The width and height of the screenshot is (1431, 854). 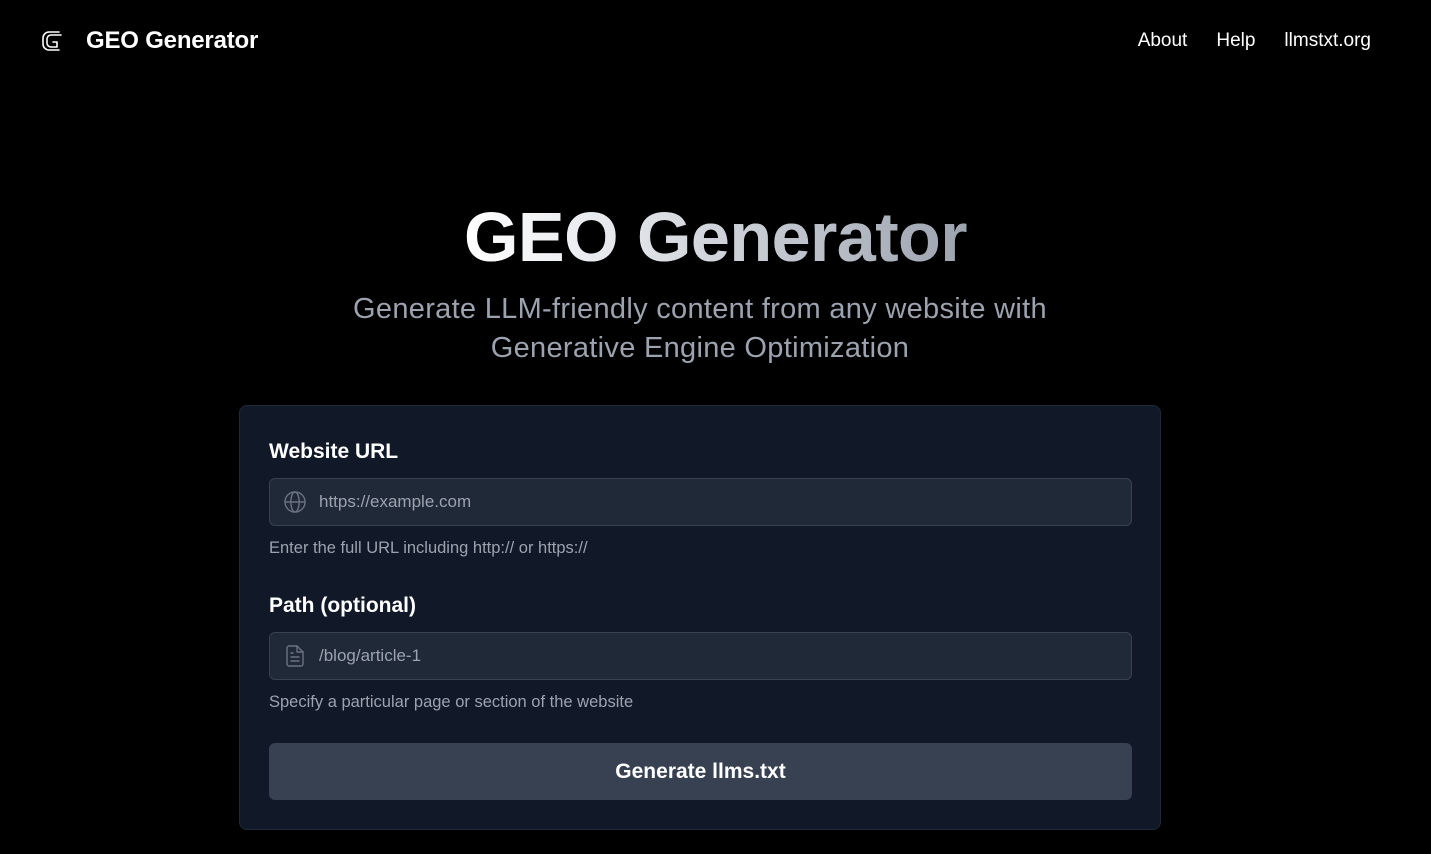 I want to click on brand: GEO Generator, so click(x=149, y=41).